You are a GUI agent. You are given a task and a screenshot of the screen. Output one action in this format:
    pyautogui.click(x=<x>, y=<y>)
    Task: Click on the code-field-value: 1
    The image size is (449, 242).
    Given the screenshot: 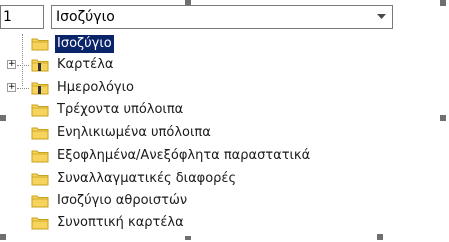 What is the action you would take?
    pyautogui.click(x=7, y=17)
    